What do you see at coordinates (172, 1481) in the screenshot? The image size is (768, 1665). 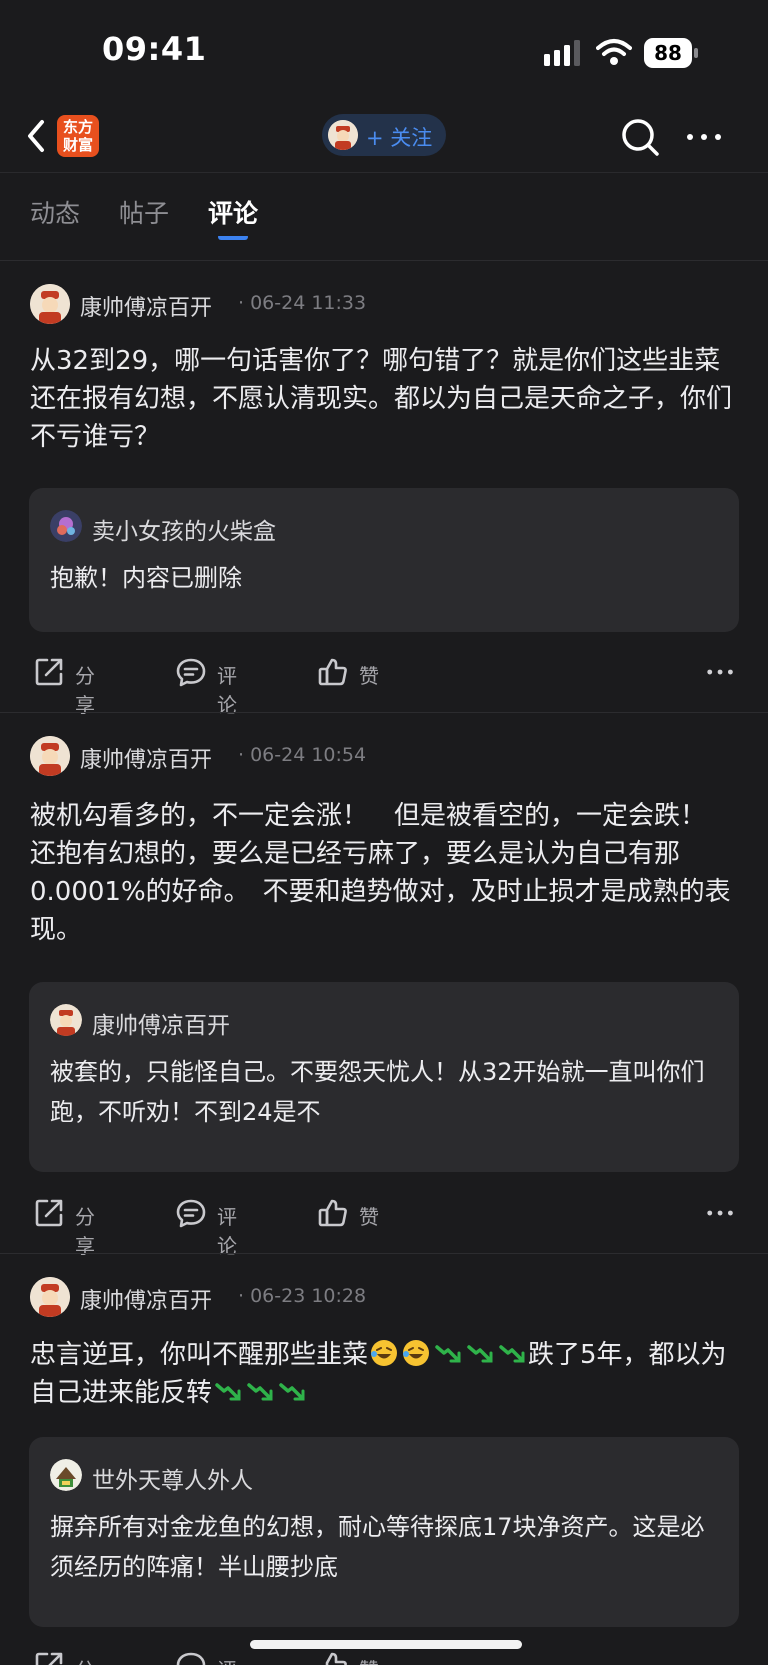 I see `quoted-author-name: 世外天尊人外人` at bounding box center [172, 1481].